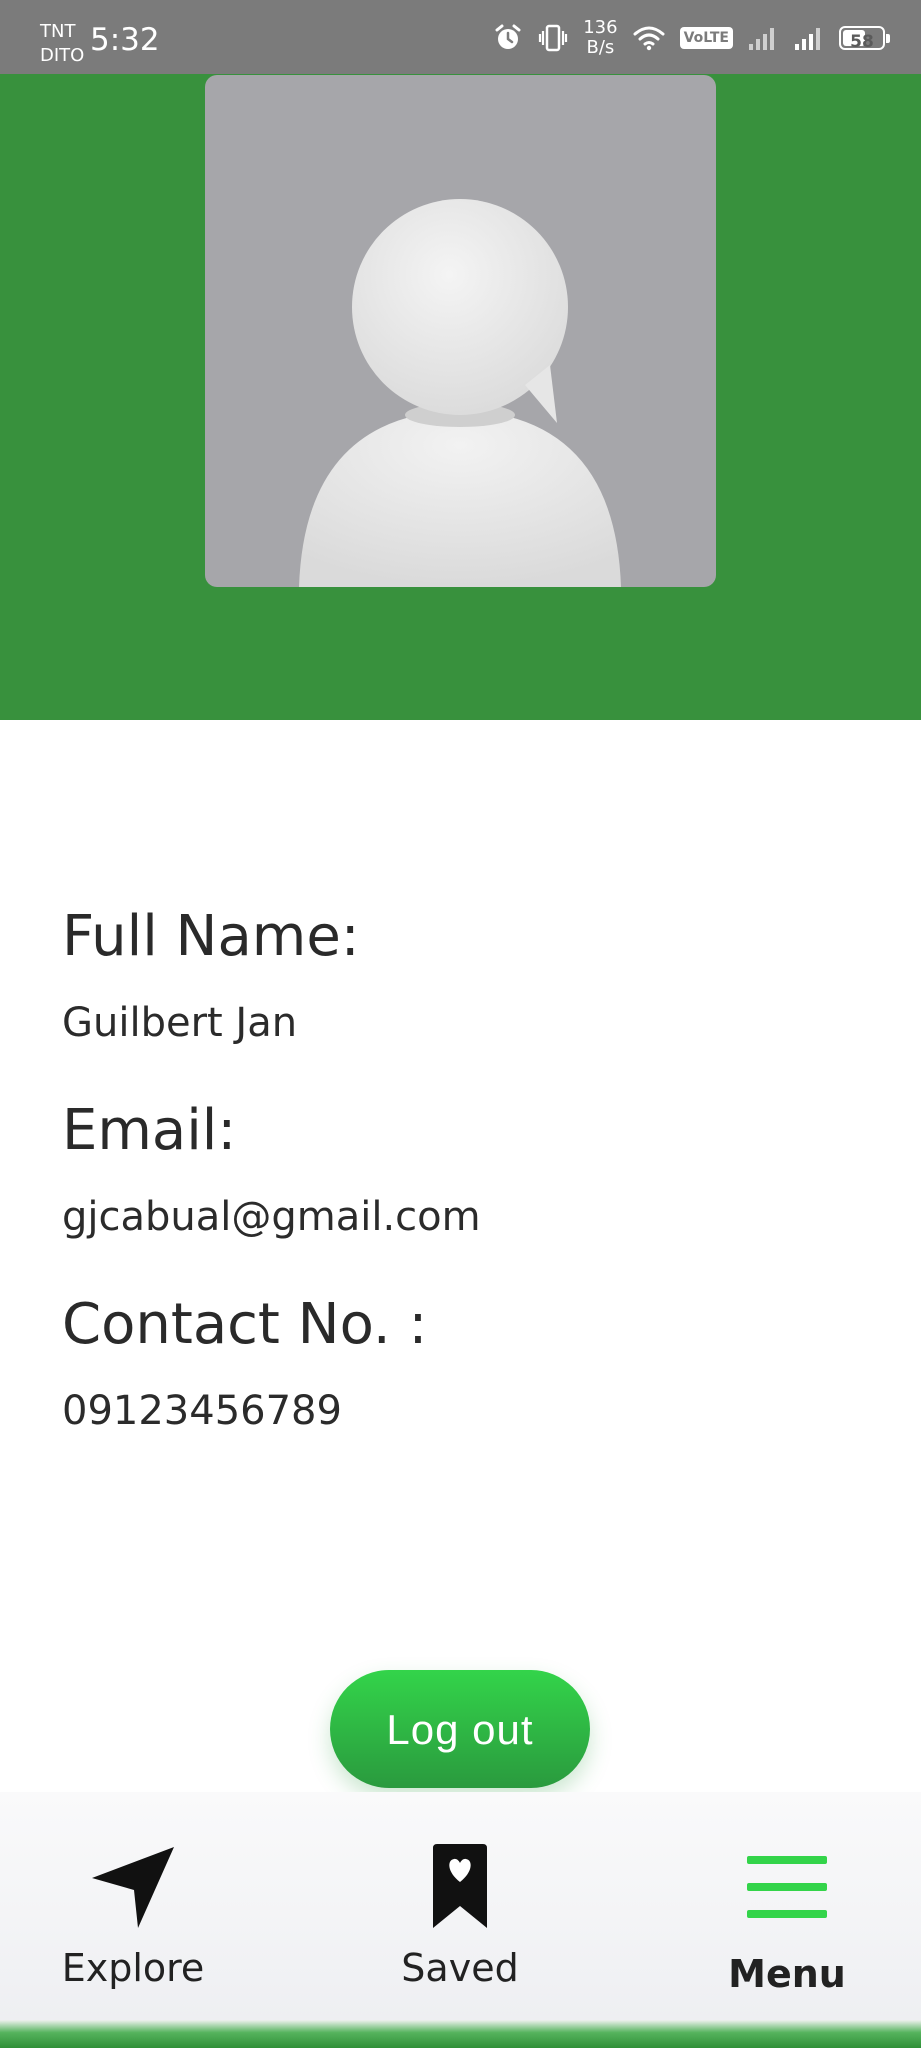  I want to click on nav-item-saved: Saved, so click(460, 1906).